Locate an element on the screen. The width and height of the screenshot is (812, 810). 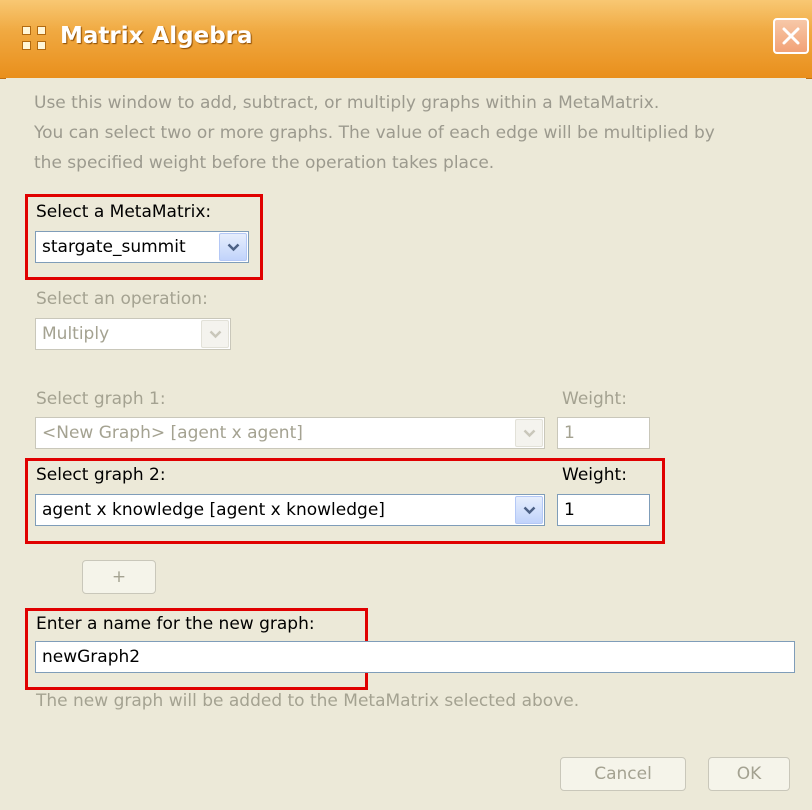
add-graph-button: + is located at coordinates (119, 577).